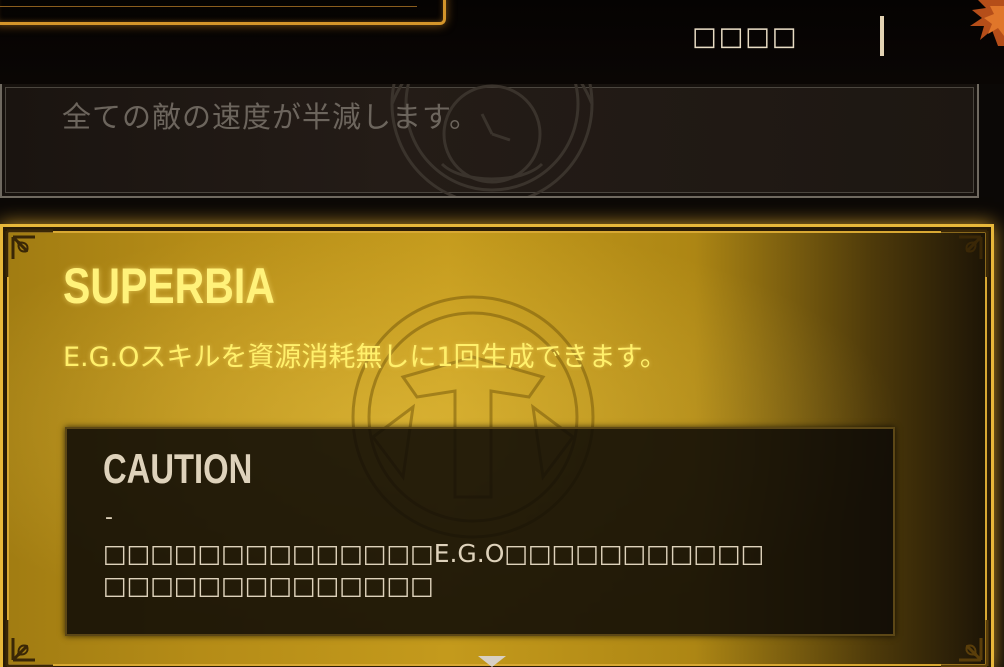  Describe the element at coordinates (268, 585) in the screenshot. I see `caution-text-line: □□□□□□□□□□□□□□` at that location.